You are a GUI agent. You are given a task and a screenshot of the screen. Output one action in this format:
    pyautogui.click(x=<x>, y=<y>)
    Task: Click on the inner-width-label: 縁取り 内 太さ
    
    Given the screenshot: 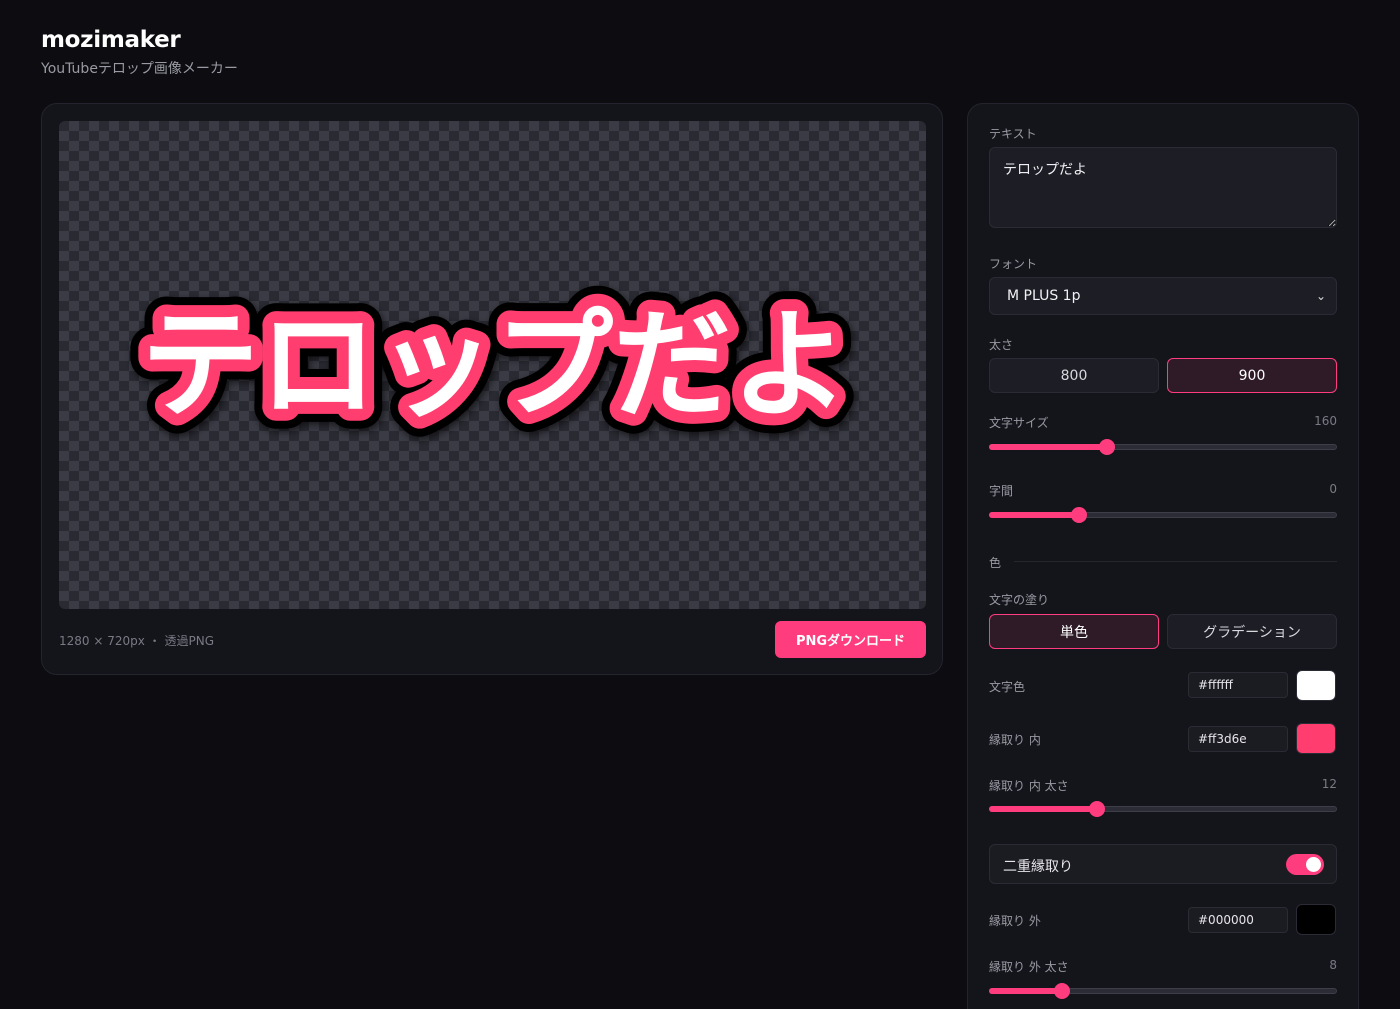 What is the action you would take?
    pyautogui.click(x=1029, y=786)
    